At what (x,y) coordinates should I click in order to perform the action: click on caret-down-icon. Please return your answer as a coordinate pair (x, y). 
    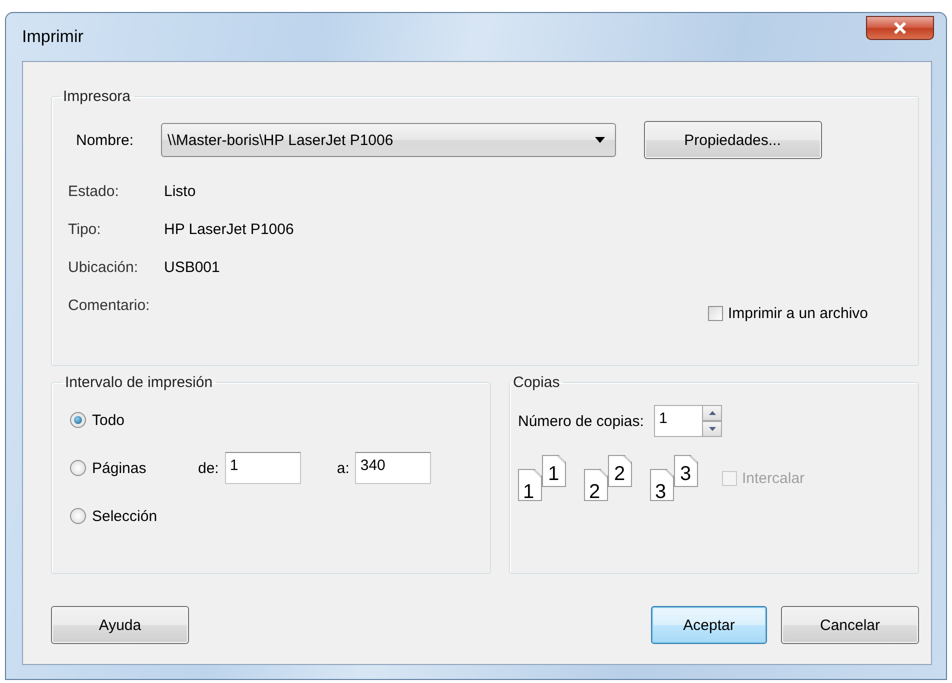
    Looking at the image, I should click on (712, 429).